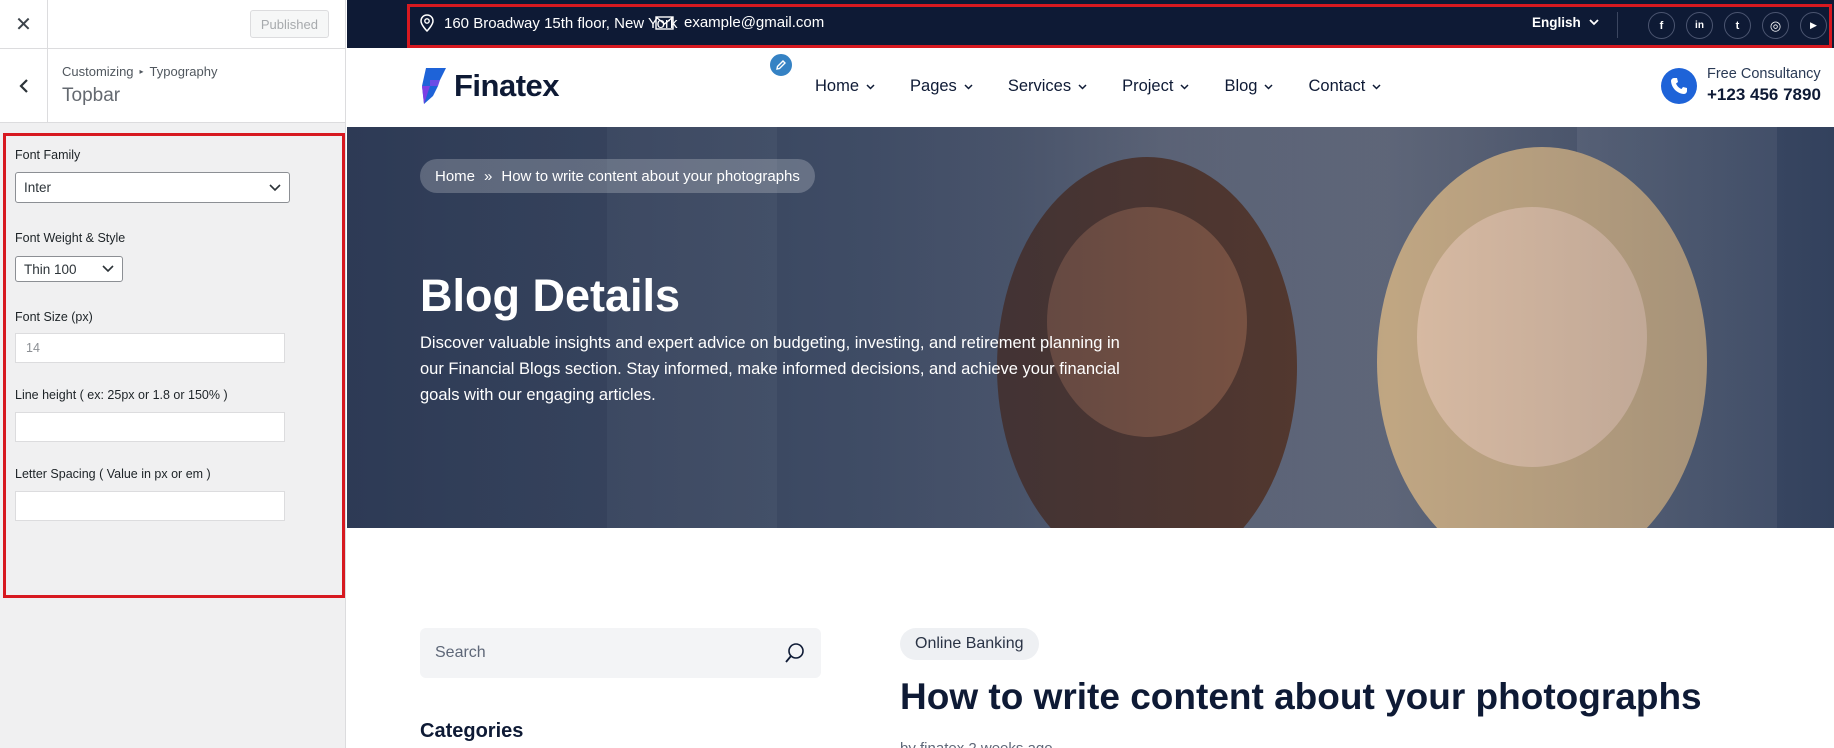  Describe the element at coordinates (38, 187) in the screenshot. I see `font-family-value: Inter` at that location.